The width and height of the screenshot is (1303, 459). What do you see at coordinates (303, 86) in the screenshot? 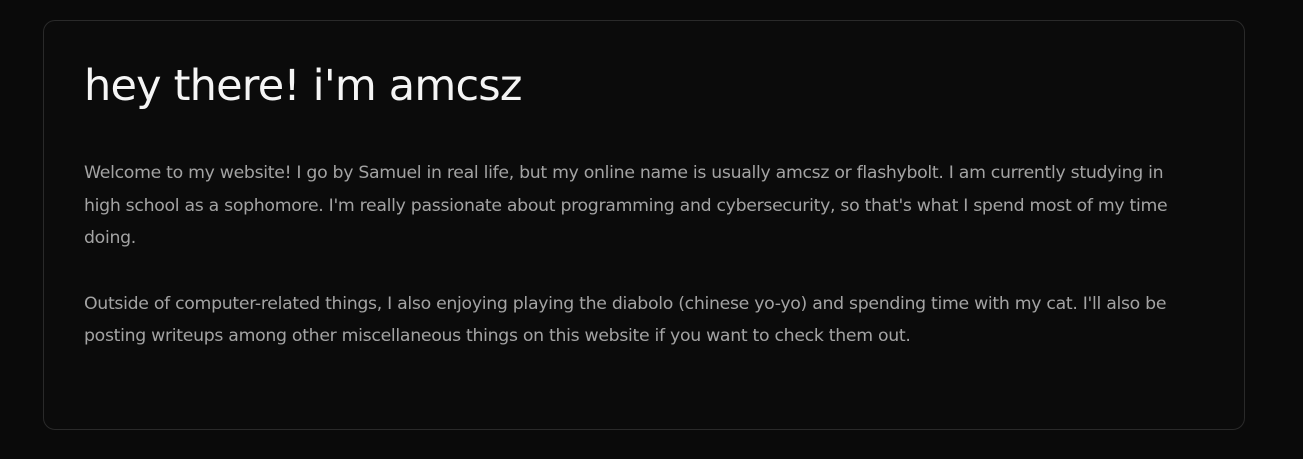
I see `page-title: hey there! i'm amcsz` at bounding box center [303, 86].